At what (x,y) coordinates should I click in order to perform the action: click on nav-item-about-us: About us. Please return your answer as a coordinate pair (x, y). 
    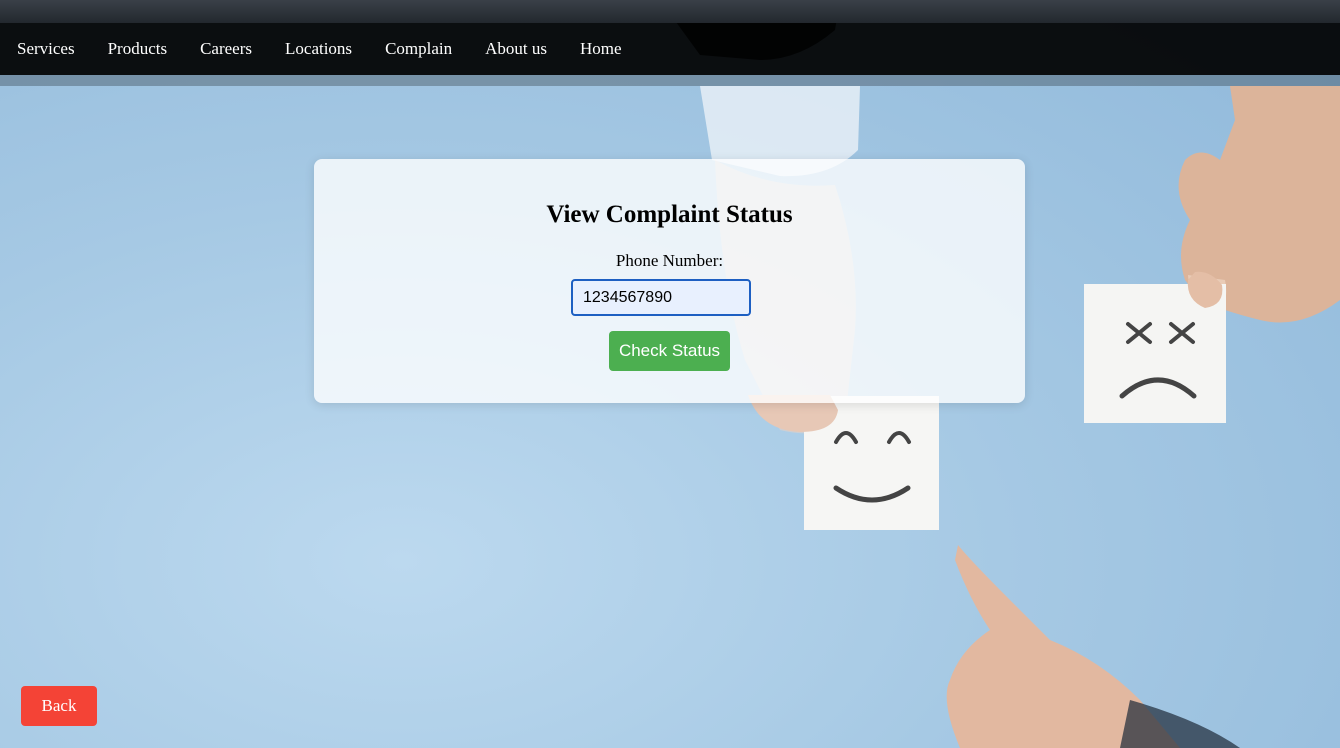
    Looking at the image, I should click on (516, 49).